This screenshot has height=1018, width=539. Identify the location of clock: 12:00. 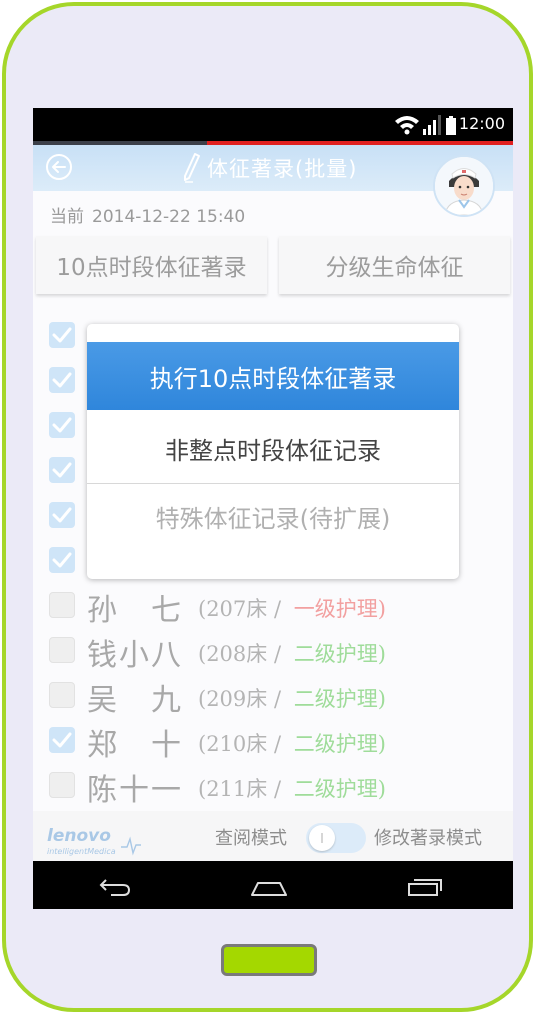
(481, 123).